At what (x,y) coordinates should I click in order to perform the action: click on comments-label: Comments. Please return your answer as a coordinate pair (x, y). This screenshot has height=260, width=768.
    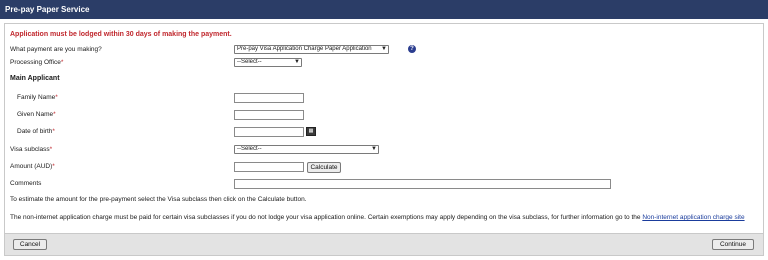
    Looking at the image, I should click on (26, 183).